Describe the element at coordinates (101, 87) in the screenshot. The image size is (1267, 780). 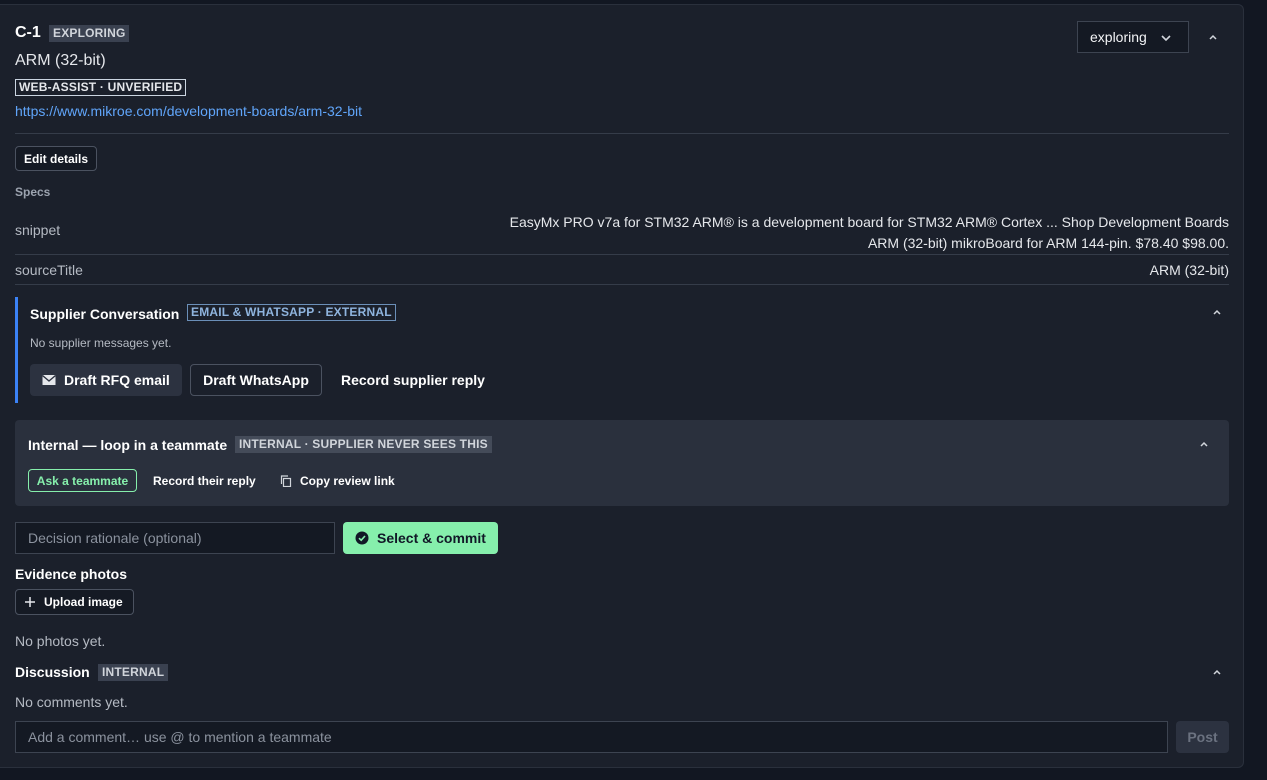
I see `source-badge: WEB-ASSIST · UNVERIFIED` at that location.